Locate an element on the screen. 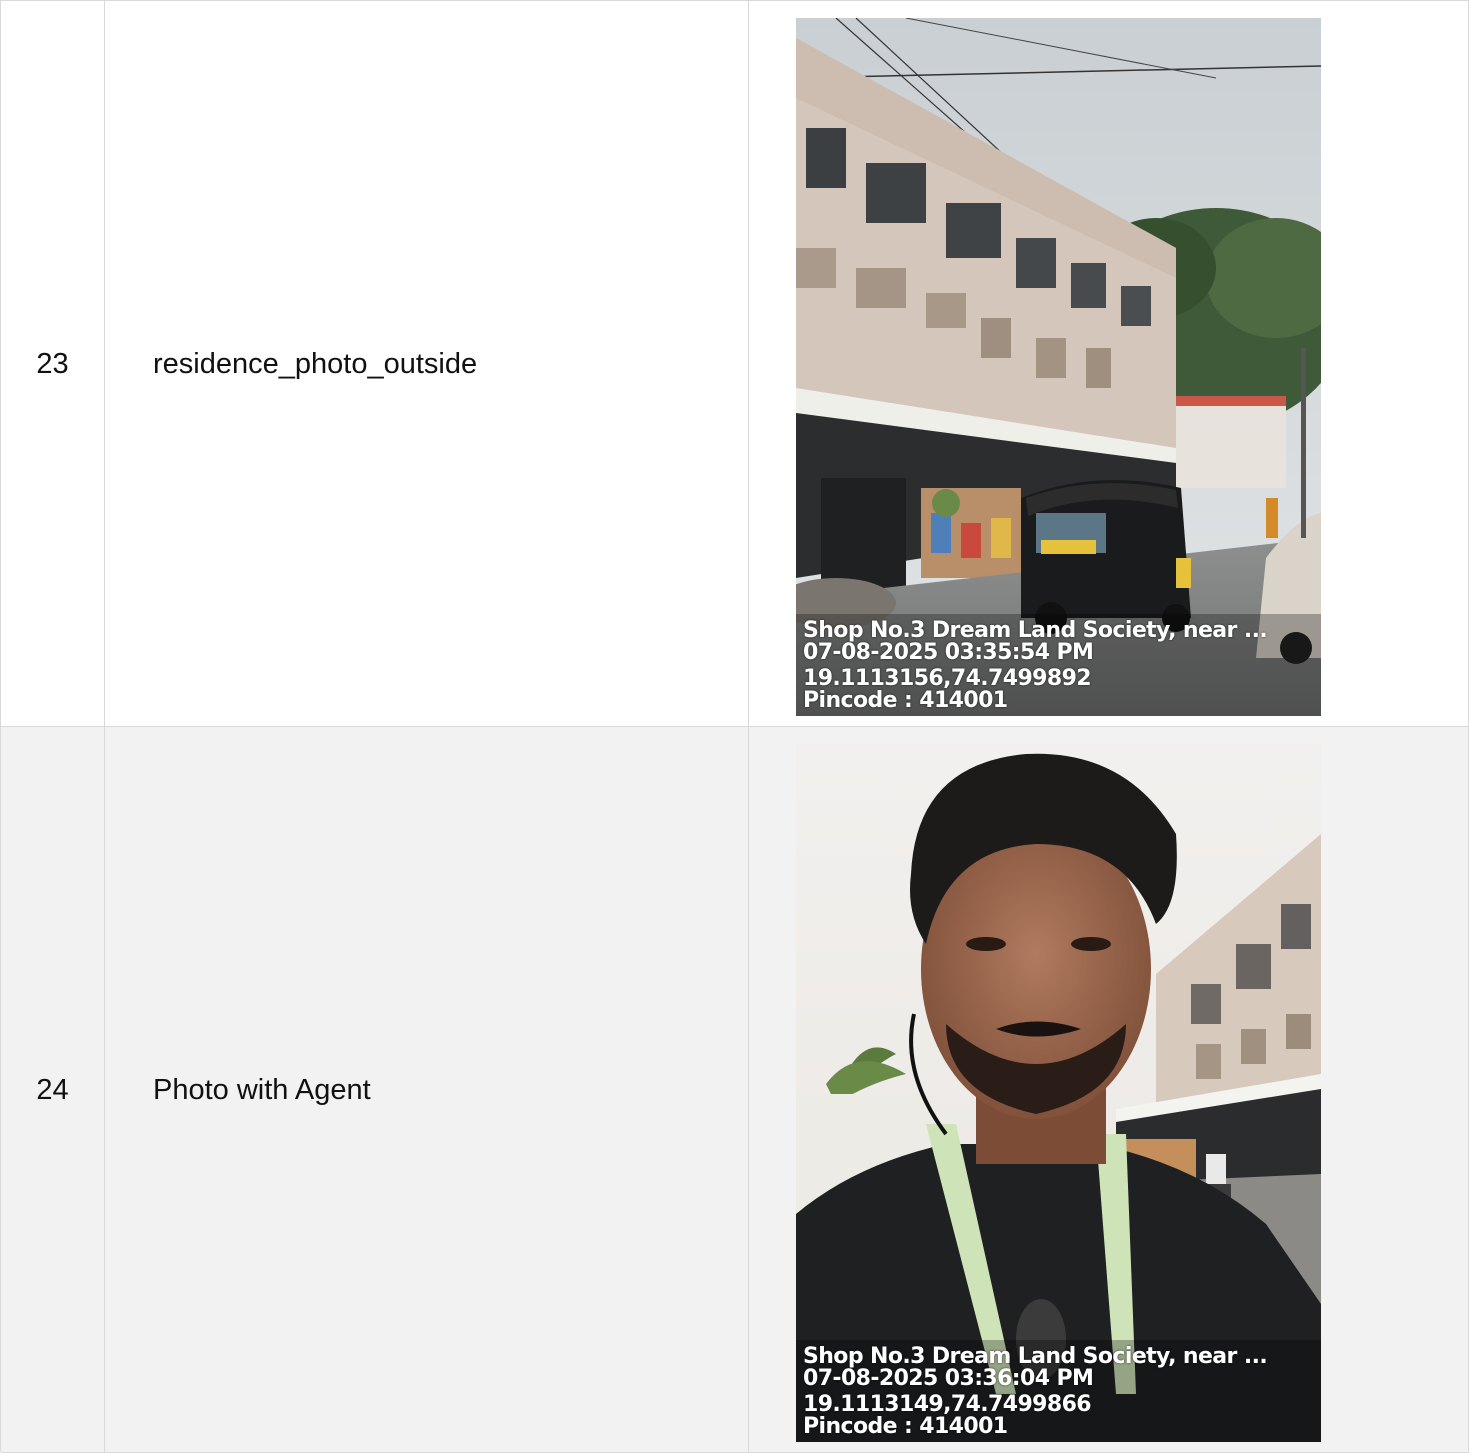 This screenshot has height=1453, width=1469. caption-datetime: 07-08-2025 03:36:04 PM is located at coordinates (948, 1378).